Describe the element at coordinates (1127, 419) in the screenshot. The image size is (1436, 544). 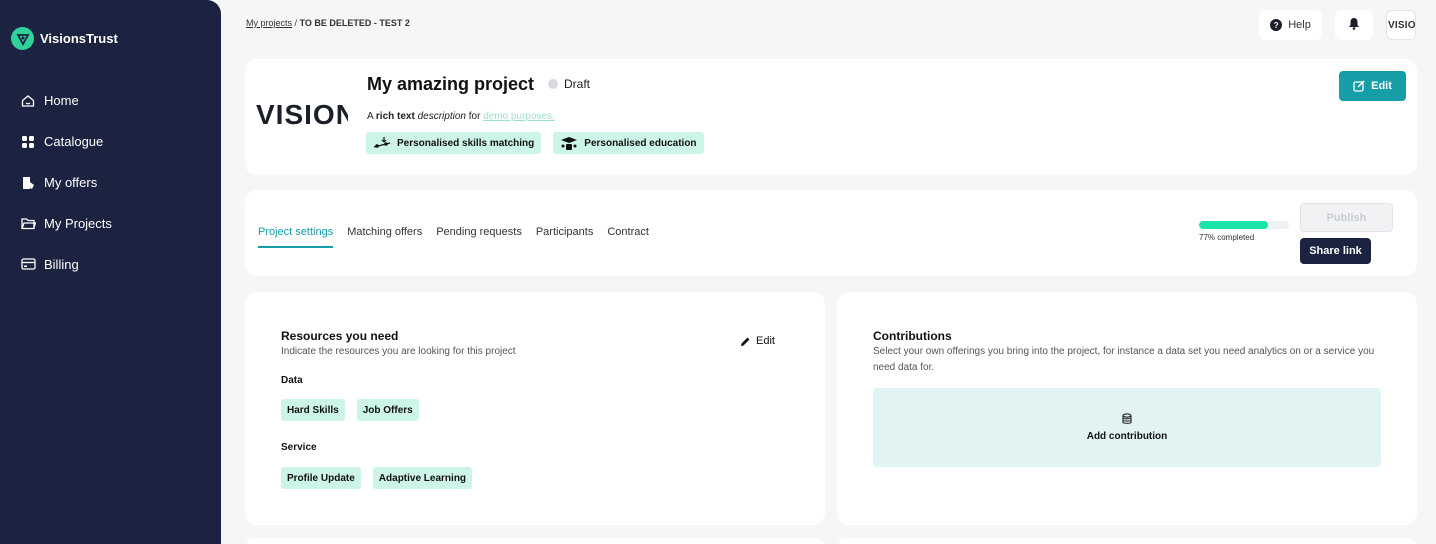
I see `database-icon` at that location.